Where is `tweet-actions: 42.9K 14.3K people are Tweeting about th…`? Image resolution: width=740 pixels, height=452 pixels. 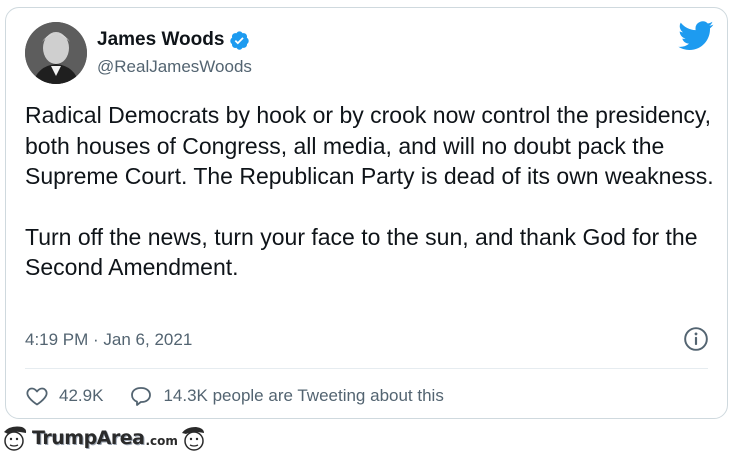 tweet-actions: 42.9K 14.3K people are Tweeting about th… is located at coordinates (234, 396).